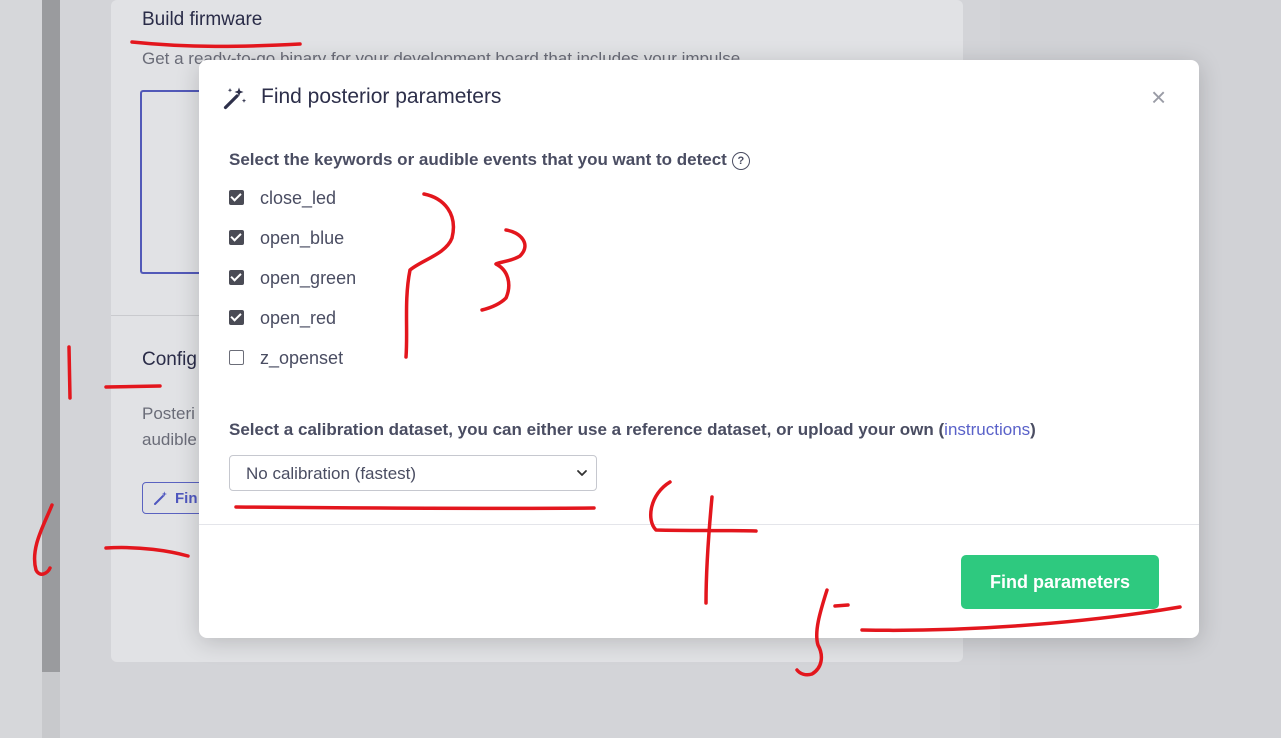 This screenshot has width=1281, height=738. What do you see at coordinates (51, 336) in the screenshot?
I see `scrollbar-track` at bounding box center [51, 336].